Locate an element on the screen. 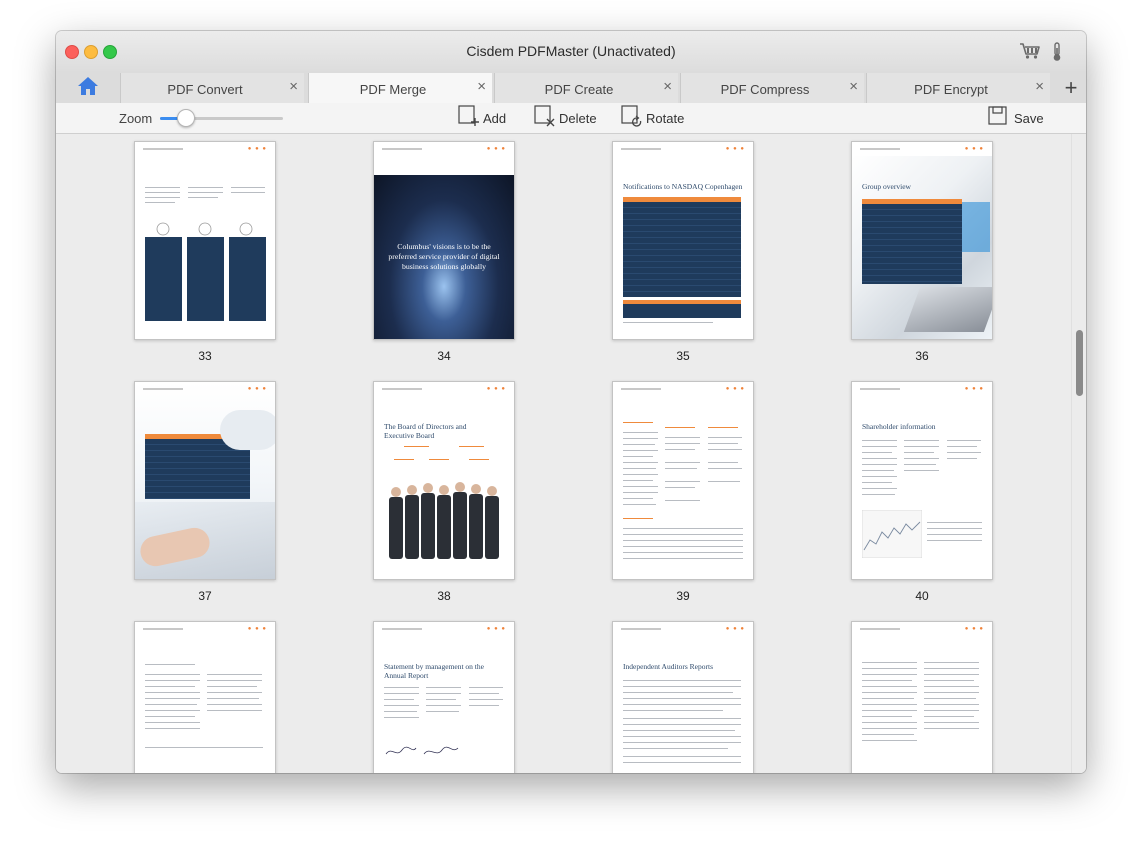 This screenshot has height=852, width=1142. rotate-label: Rotate is located at coordinates (665, 118).